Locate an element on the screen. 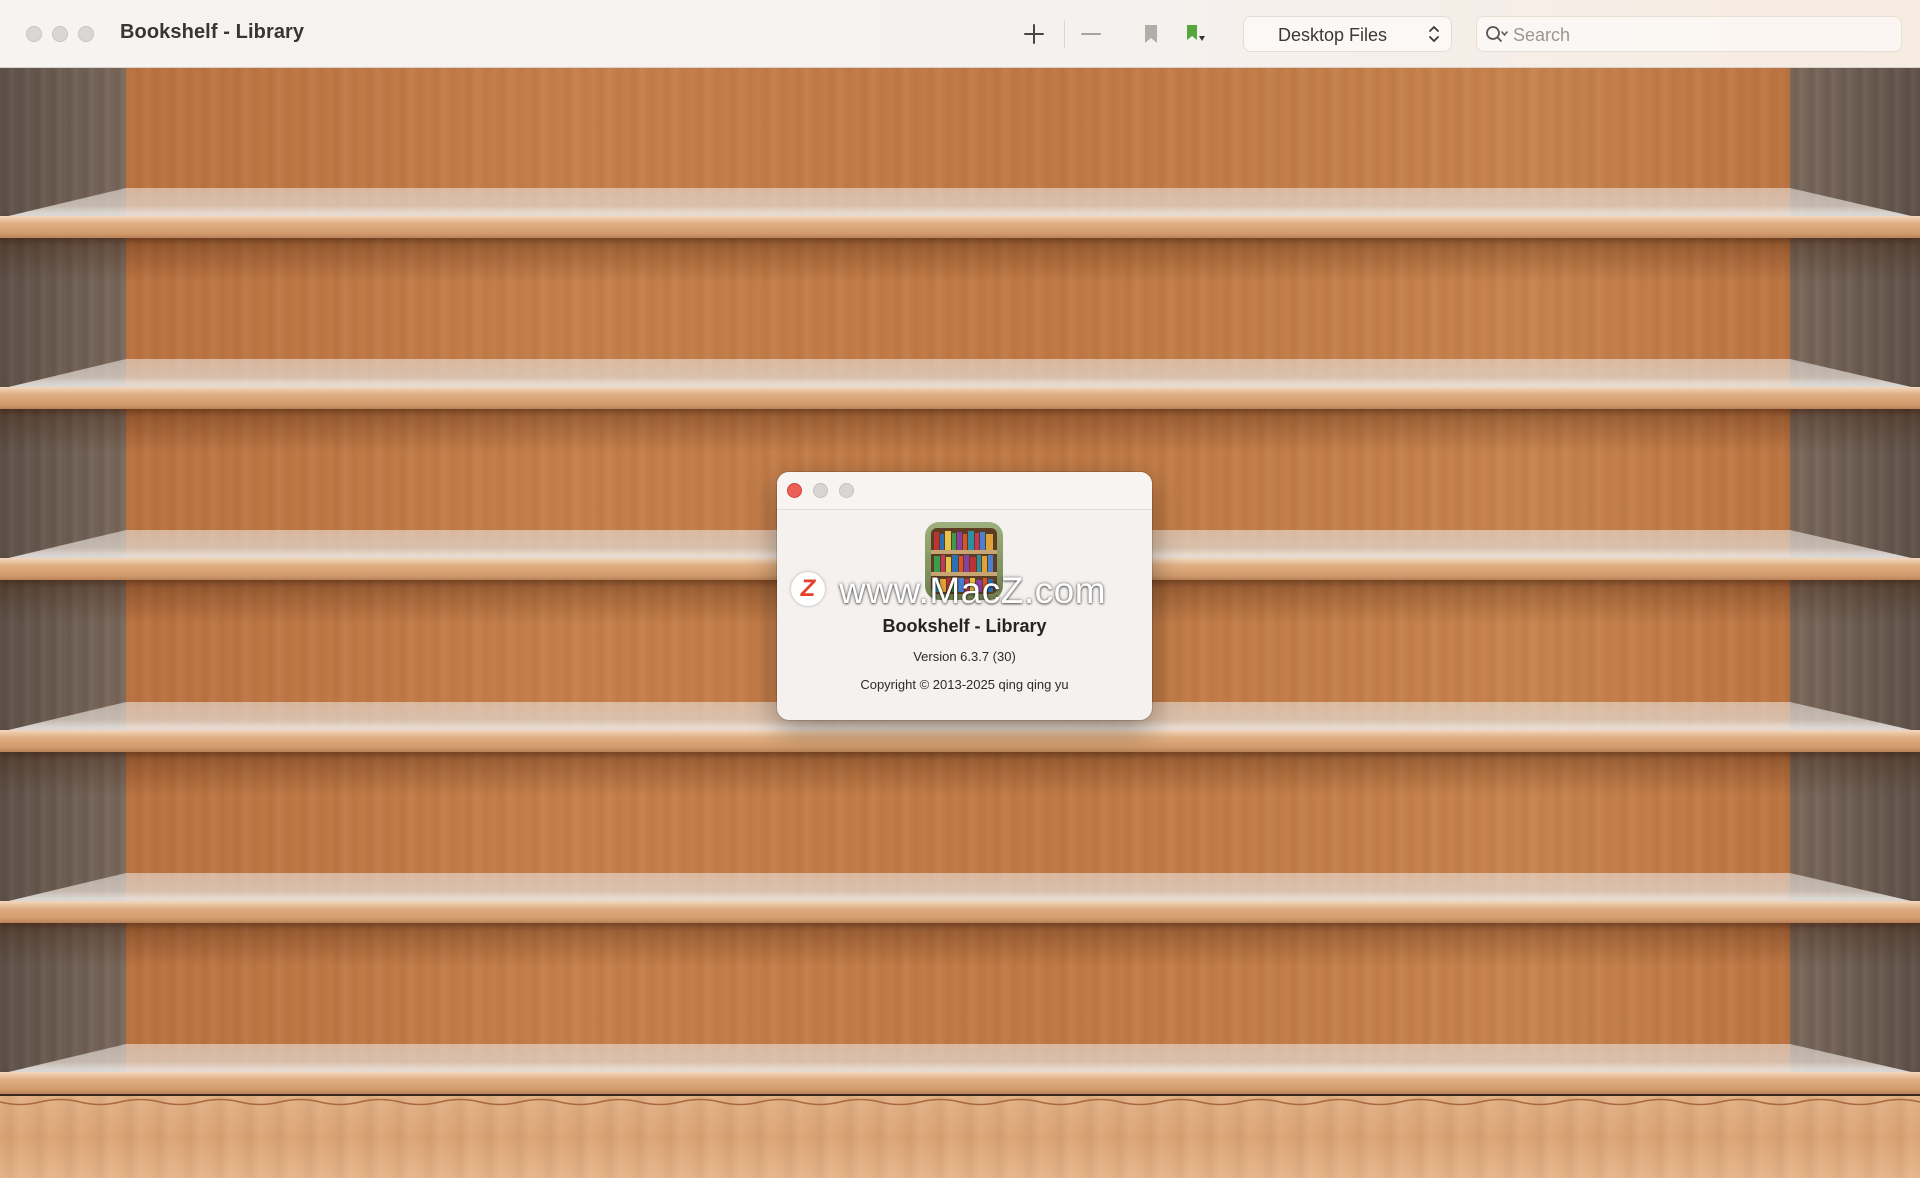  green-bookmark-dropdown-icon is located at coordinates (1196, 33).